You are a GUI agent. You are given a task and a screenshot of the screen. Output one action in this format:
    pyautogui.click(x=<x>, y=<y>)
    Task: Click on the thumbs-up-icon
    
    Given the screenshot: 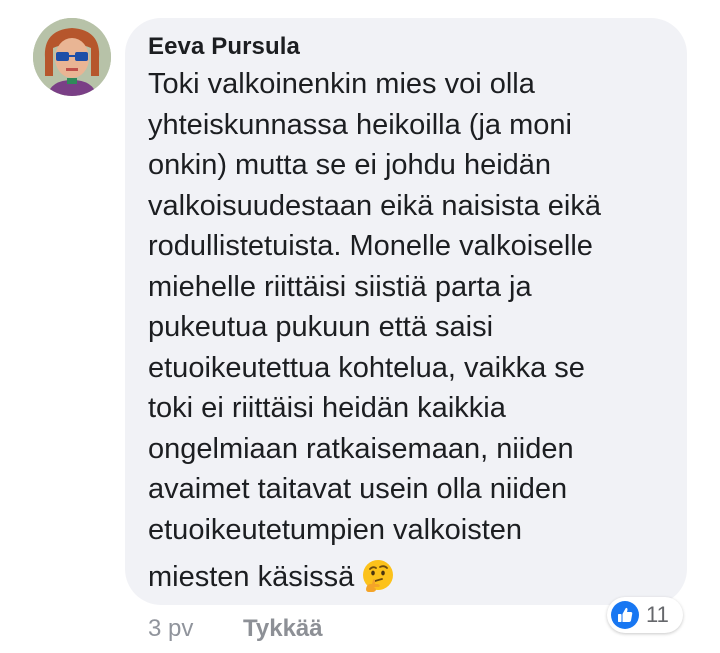 What is the action you would take?
    pyautogui.click(x=625, y=615)
    